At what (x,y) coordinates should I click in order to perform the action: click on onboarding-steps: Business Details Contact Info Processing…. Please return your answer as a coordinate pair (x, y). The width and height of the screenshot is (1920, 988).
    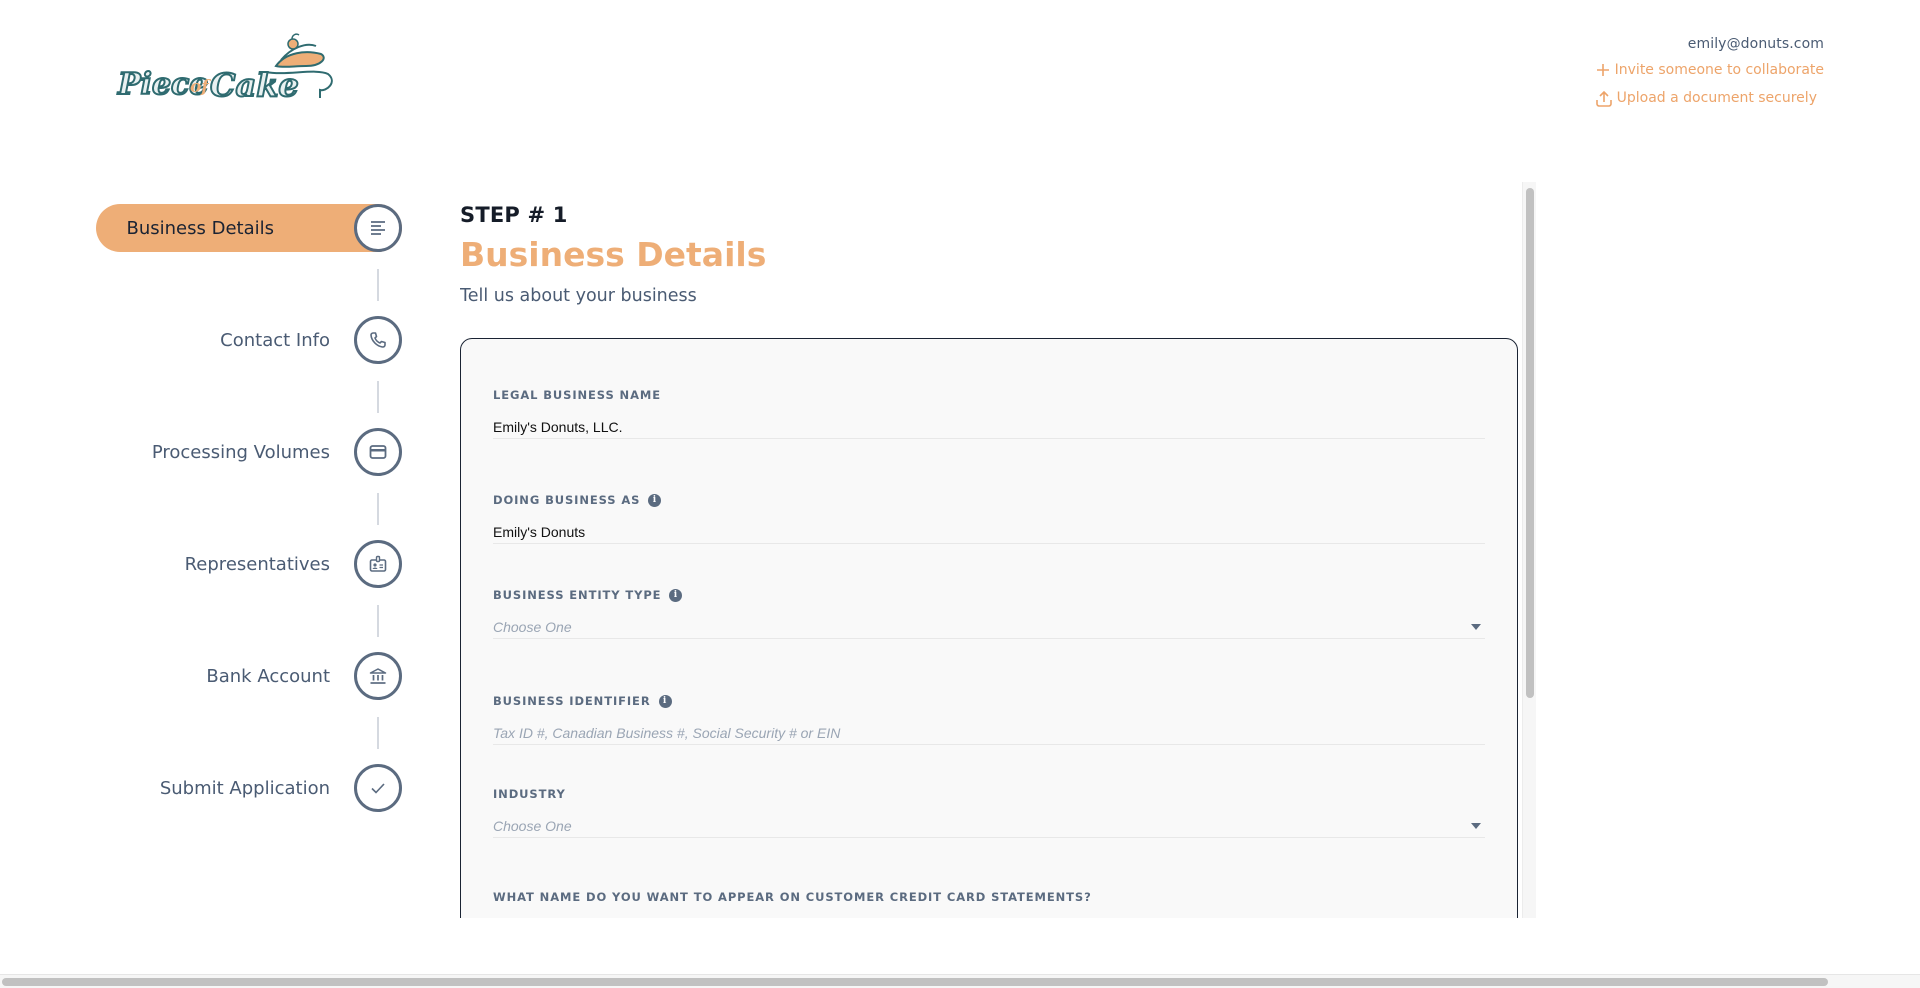
    Looking at the image, I should click on (251, 540).